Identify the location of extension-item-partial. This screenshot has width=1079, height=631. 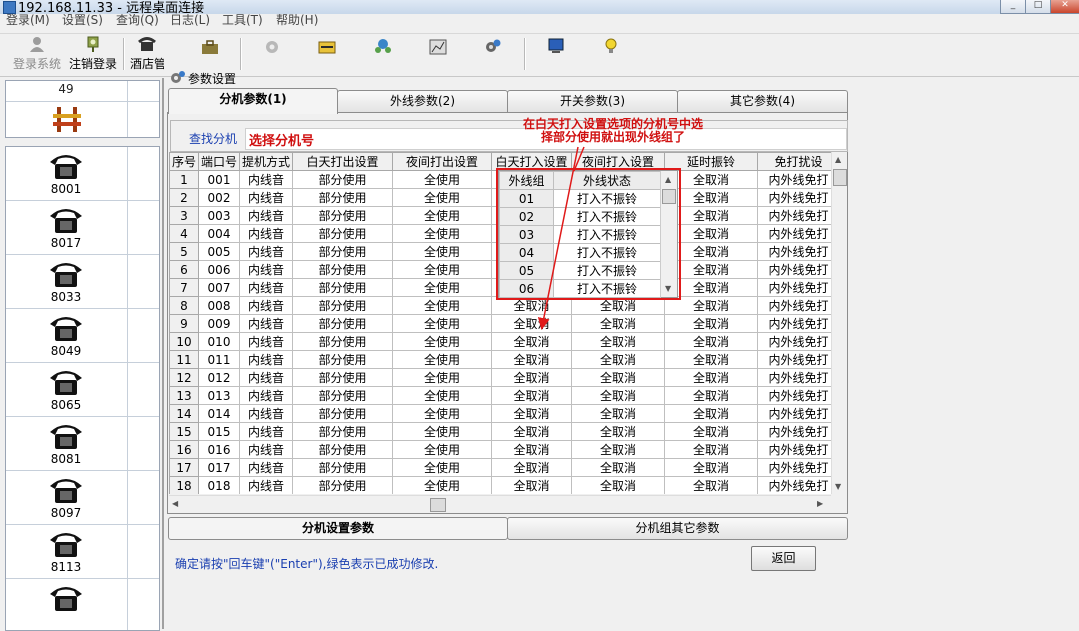
(66, 605).